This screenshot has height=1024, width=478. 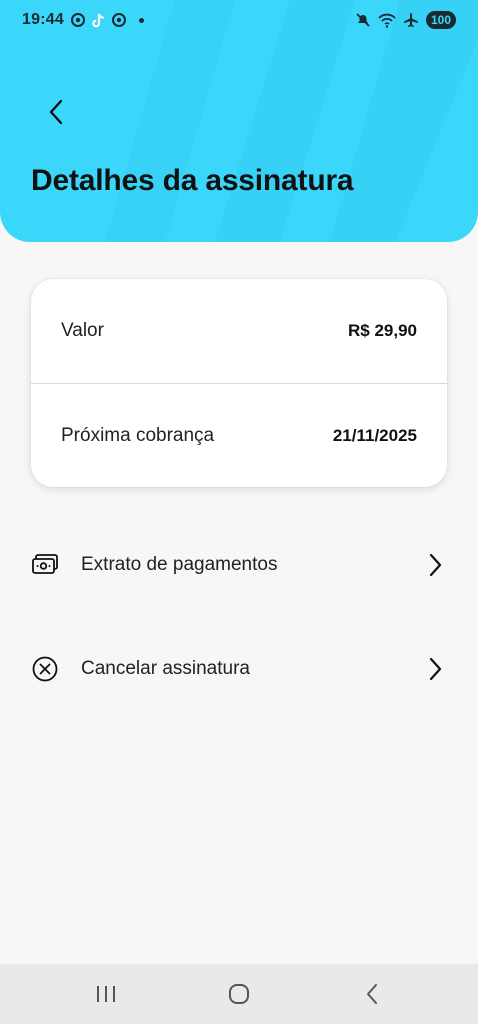 I want to click on airplane-mode-icon, so click(x=411, y=20).